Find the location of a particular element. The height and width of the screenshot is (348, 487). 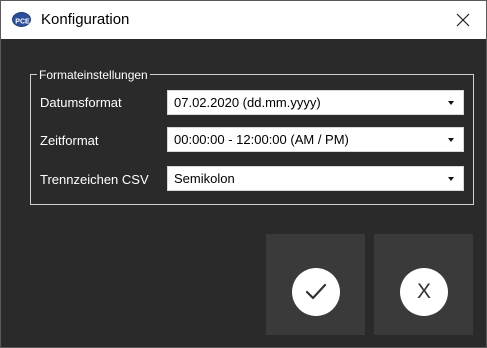

ok-circle is located at coordinates (316, 292).